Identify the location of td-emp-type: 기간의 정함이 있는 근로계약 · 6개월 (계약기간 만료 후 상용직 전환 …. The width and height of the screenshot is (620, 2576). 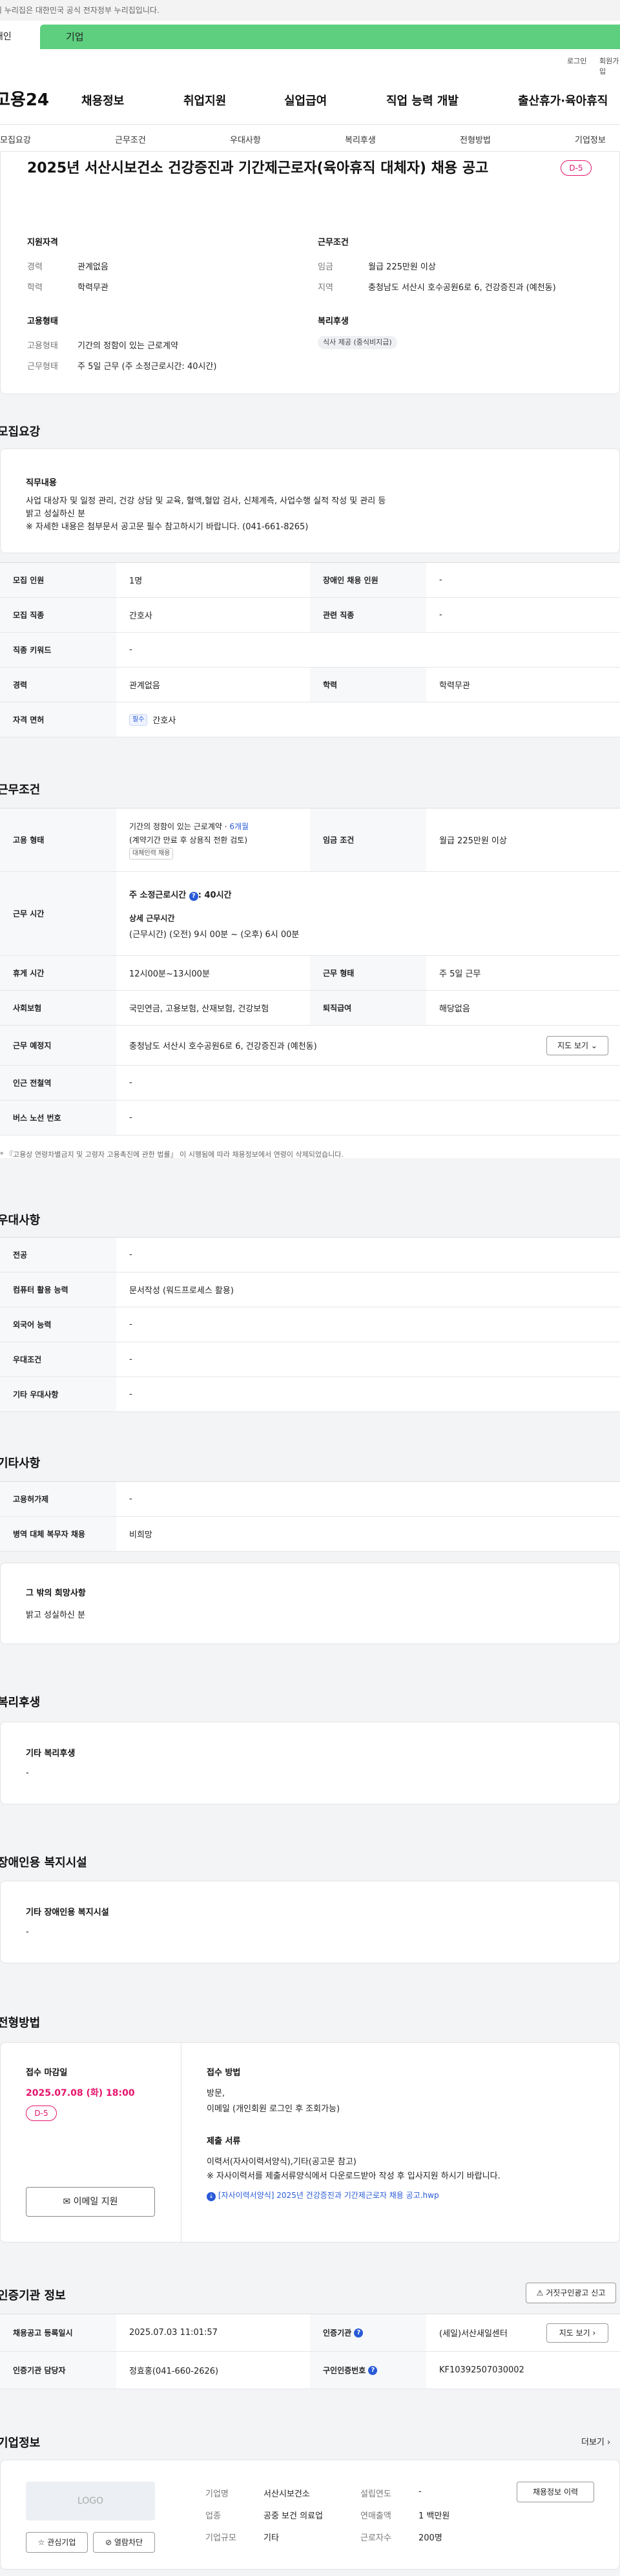
(213, 839).